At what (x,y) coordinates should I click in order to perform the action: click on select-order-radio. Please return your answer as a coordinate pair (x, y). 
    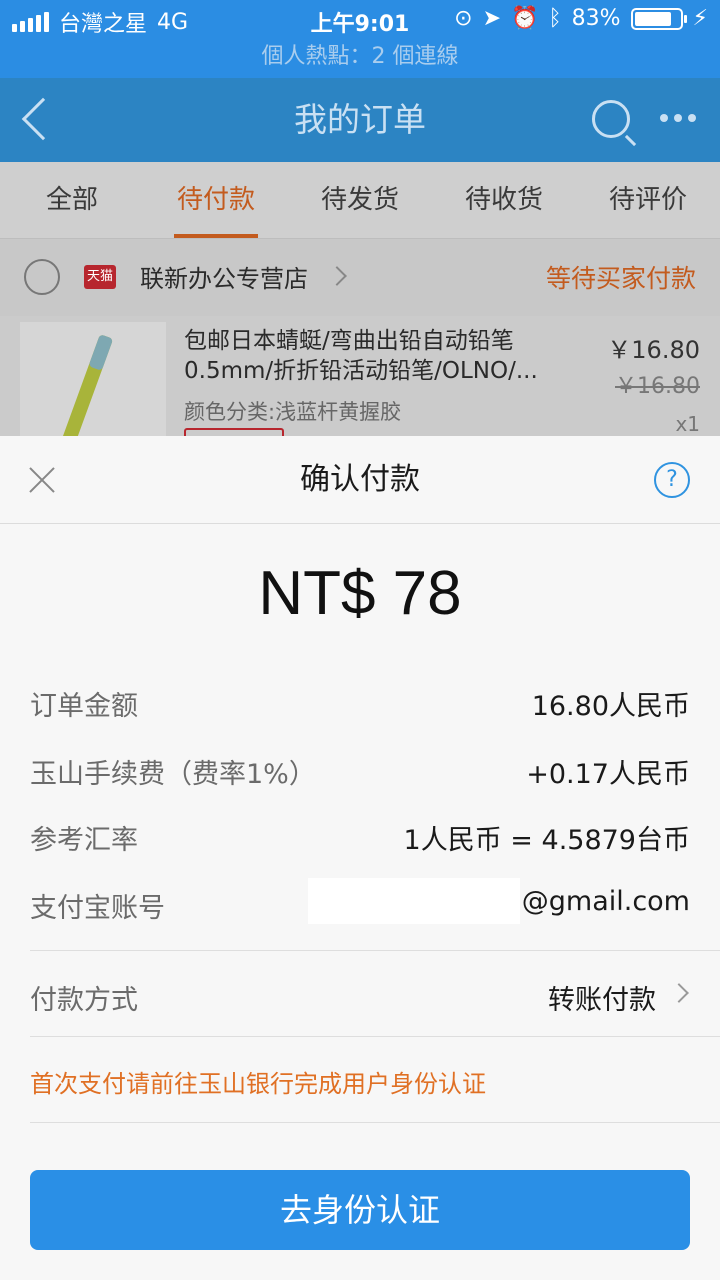
    Looking at the image, I should click on (42, 277).